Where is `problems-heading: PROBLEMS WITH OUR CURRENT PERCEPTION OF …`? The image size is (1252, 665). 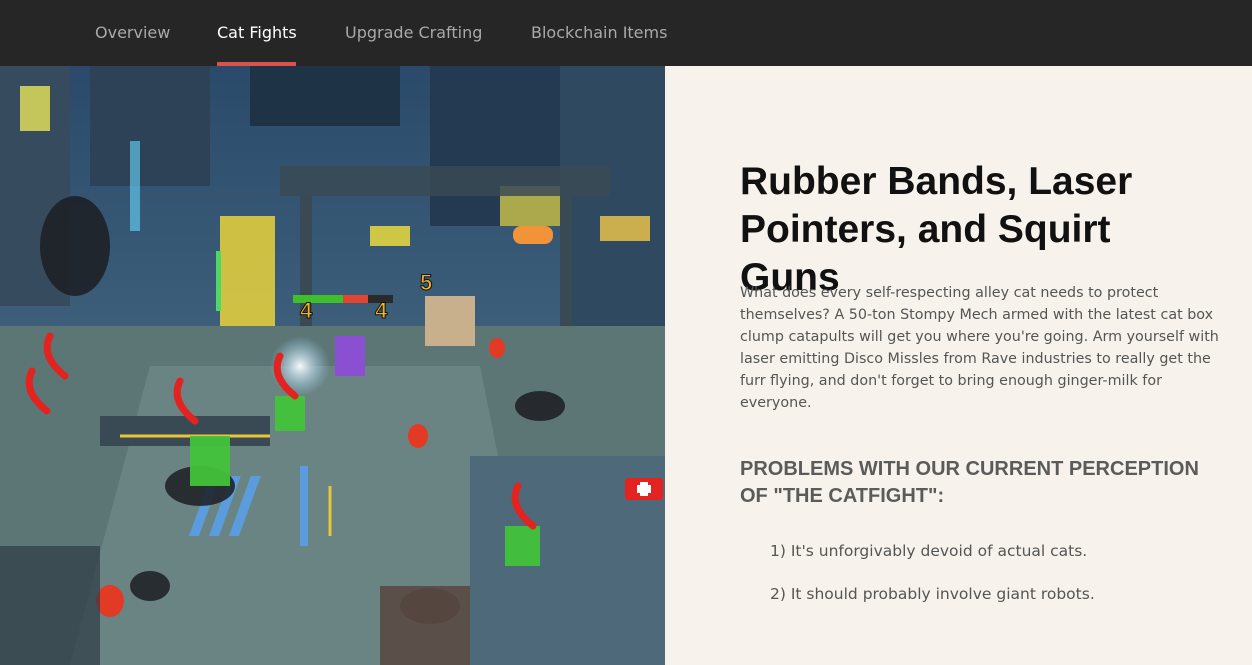 problems-heading: PROBLEMS WITH OUR CURRENT PERCEPTION OF … is located at coordinates (969, 482).